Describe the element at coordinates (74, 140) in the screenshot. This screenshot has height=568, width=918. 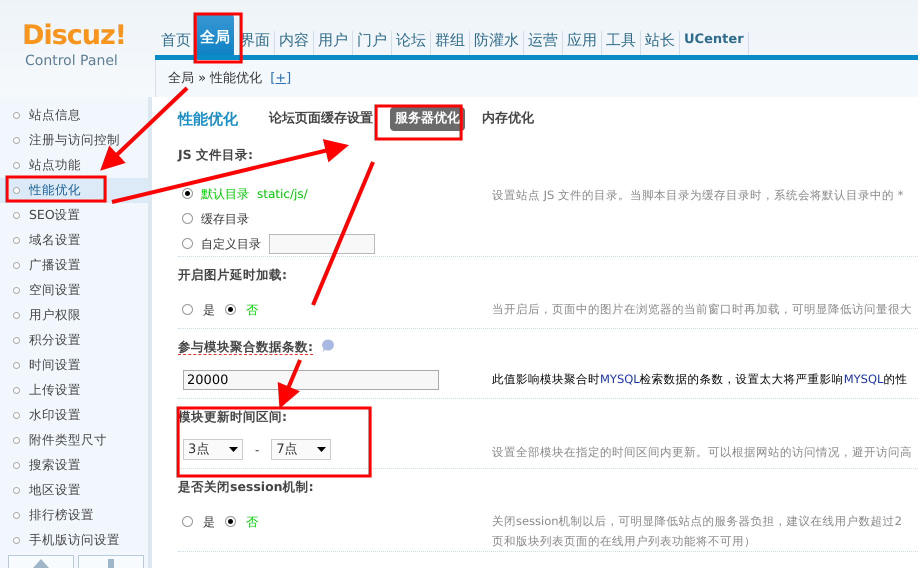
I see `sidebar-item: 注册与访问控制` at that location.